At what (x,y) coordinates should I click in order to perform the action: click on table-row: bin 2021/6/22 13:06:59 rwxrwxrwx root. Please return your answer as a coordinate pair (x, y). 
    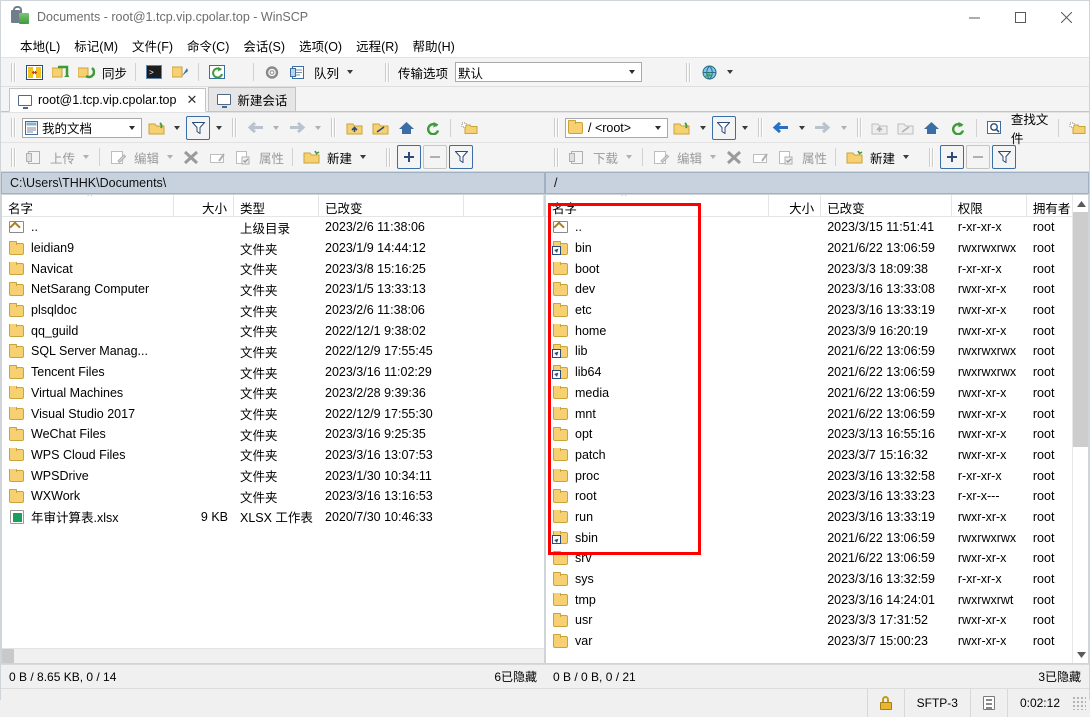
    Looking at the image, I should click on (817, 248).